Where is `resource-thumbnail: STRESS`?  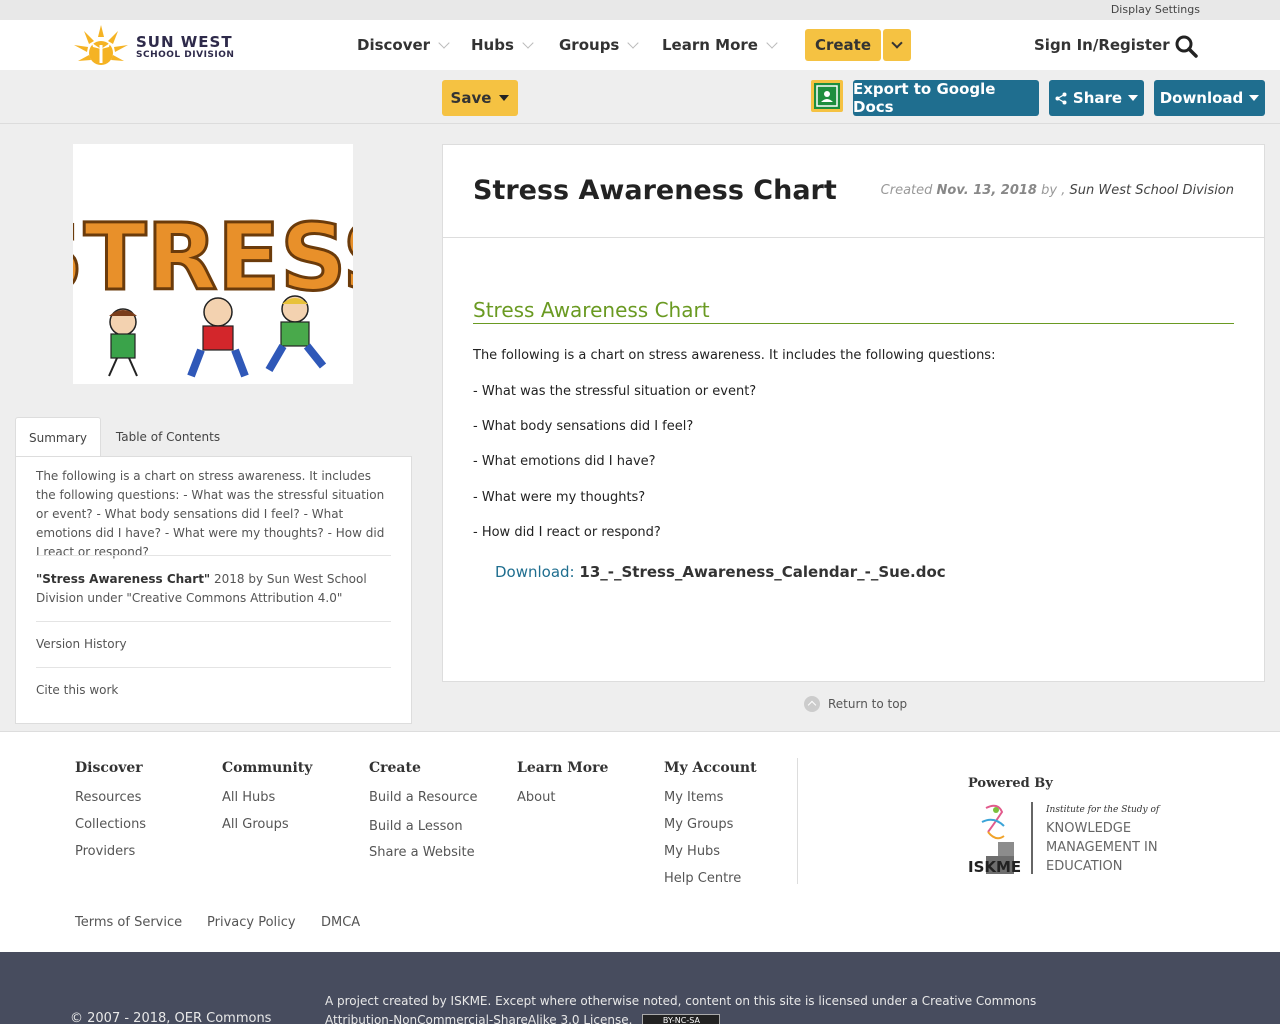 resource-thumbnail: STRESS is located at coordinates (213, 264).